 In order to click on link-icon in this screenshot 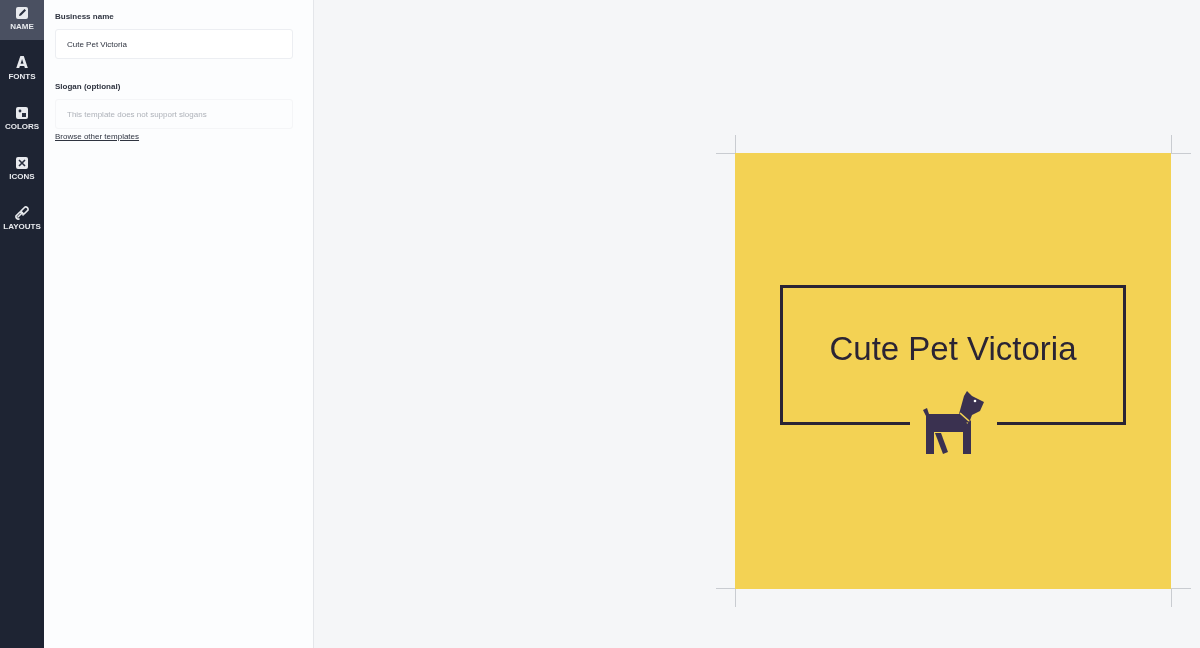, I will do `click(22, 213)`.